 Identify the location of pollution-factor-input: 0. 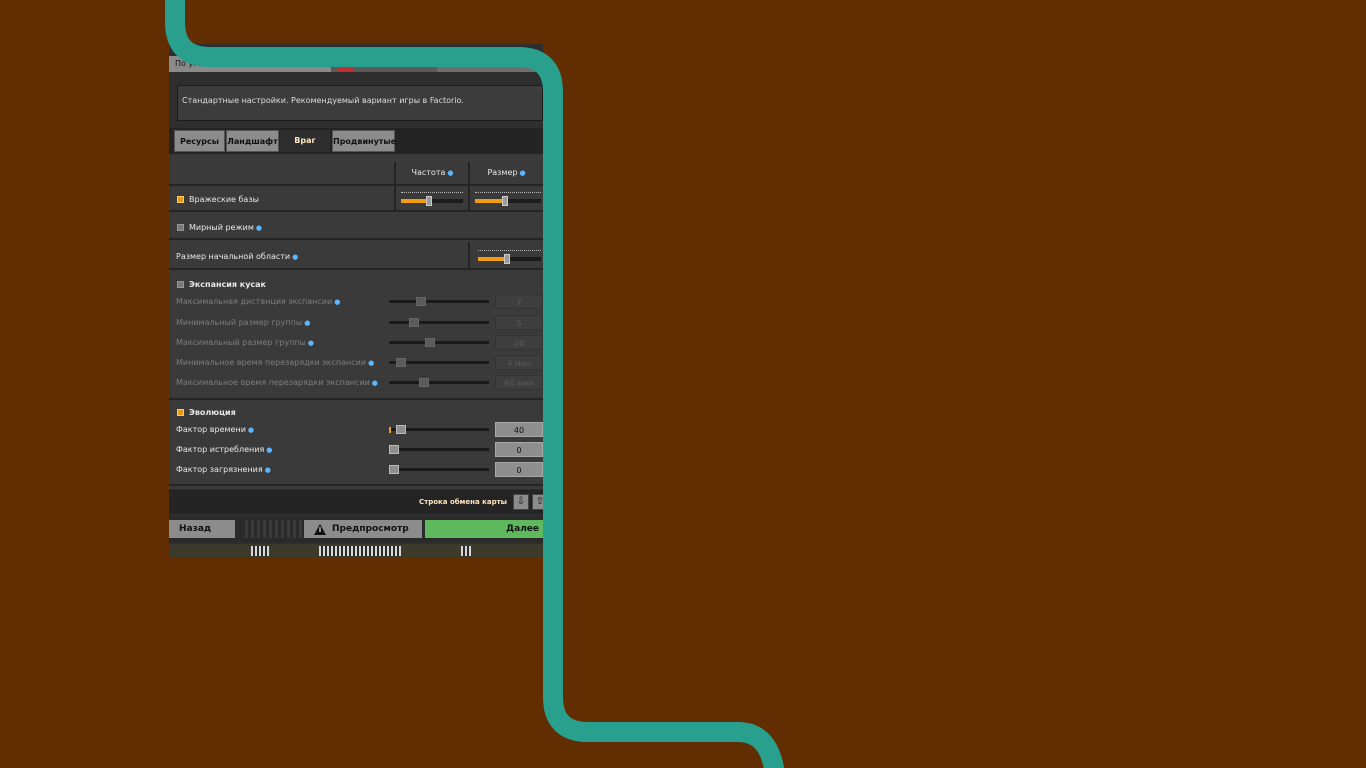
(519, 469).